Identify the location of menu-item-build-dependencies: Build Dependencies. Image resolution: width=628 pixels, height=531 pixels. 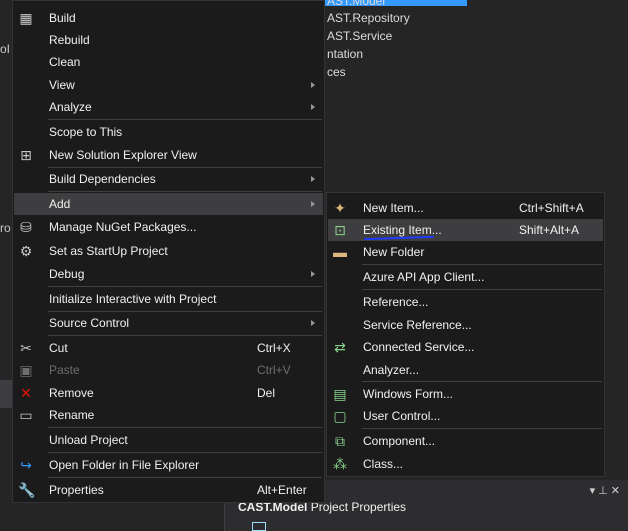
(168, 179).